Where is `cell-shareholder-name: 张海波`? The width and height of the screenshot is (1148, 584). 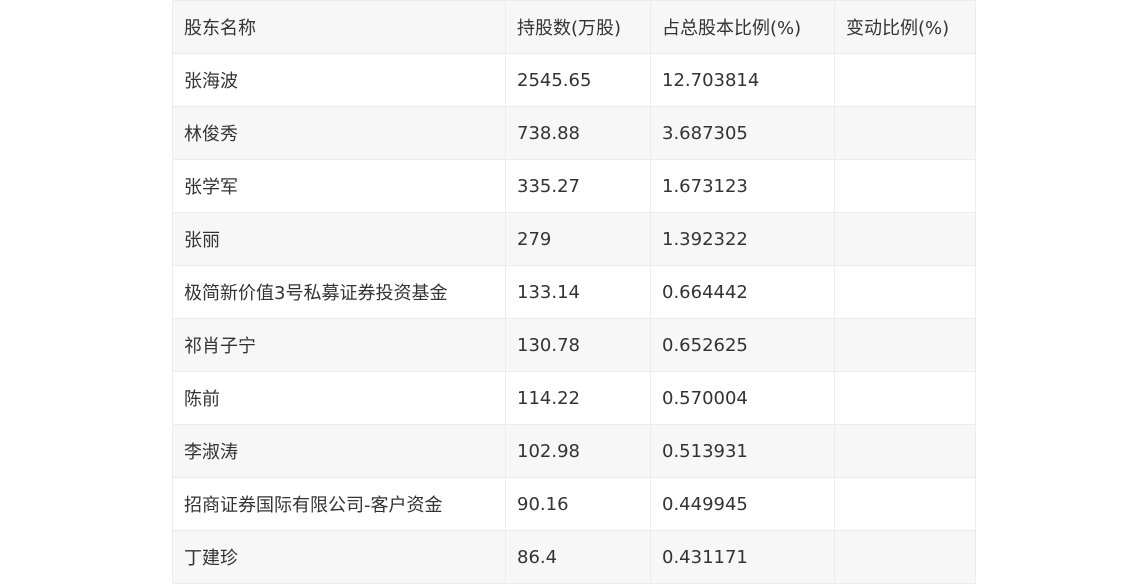
cell-shareholder-name: 张海波 is located at coordinates (339, 80).